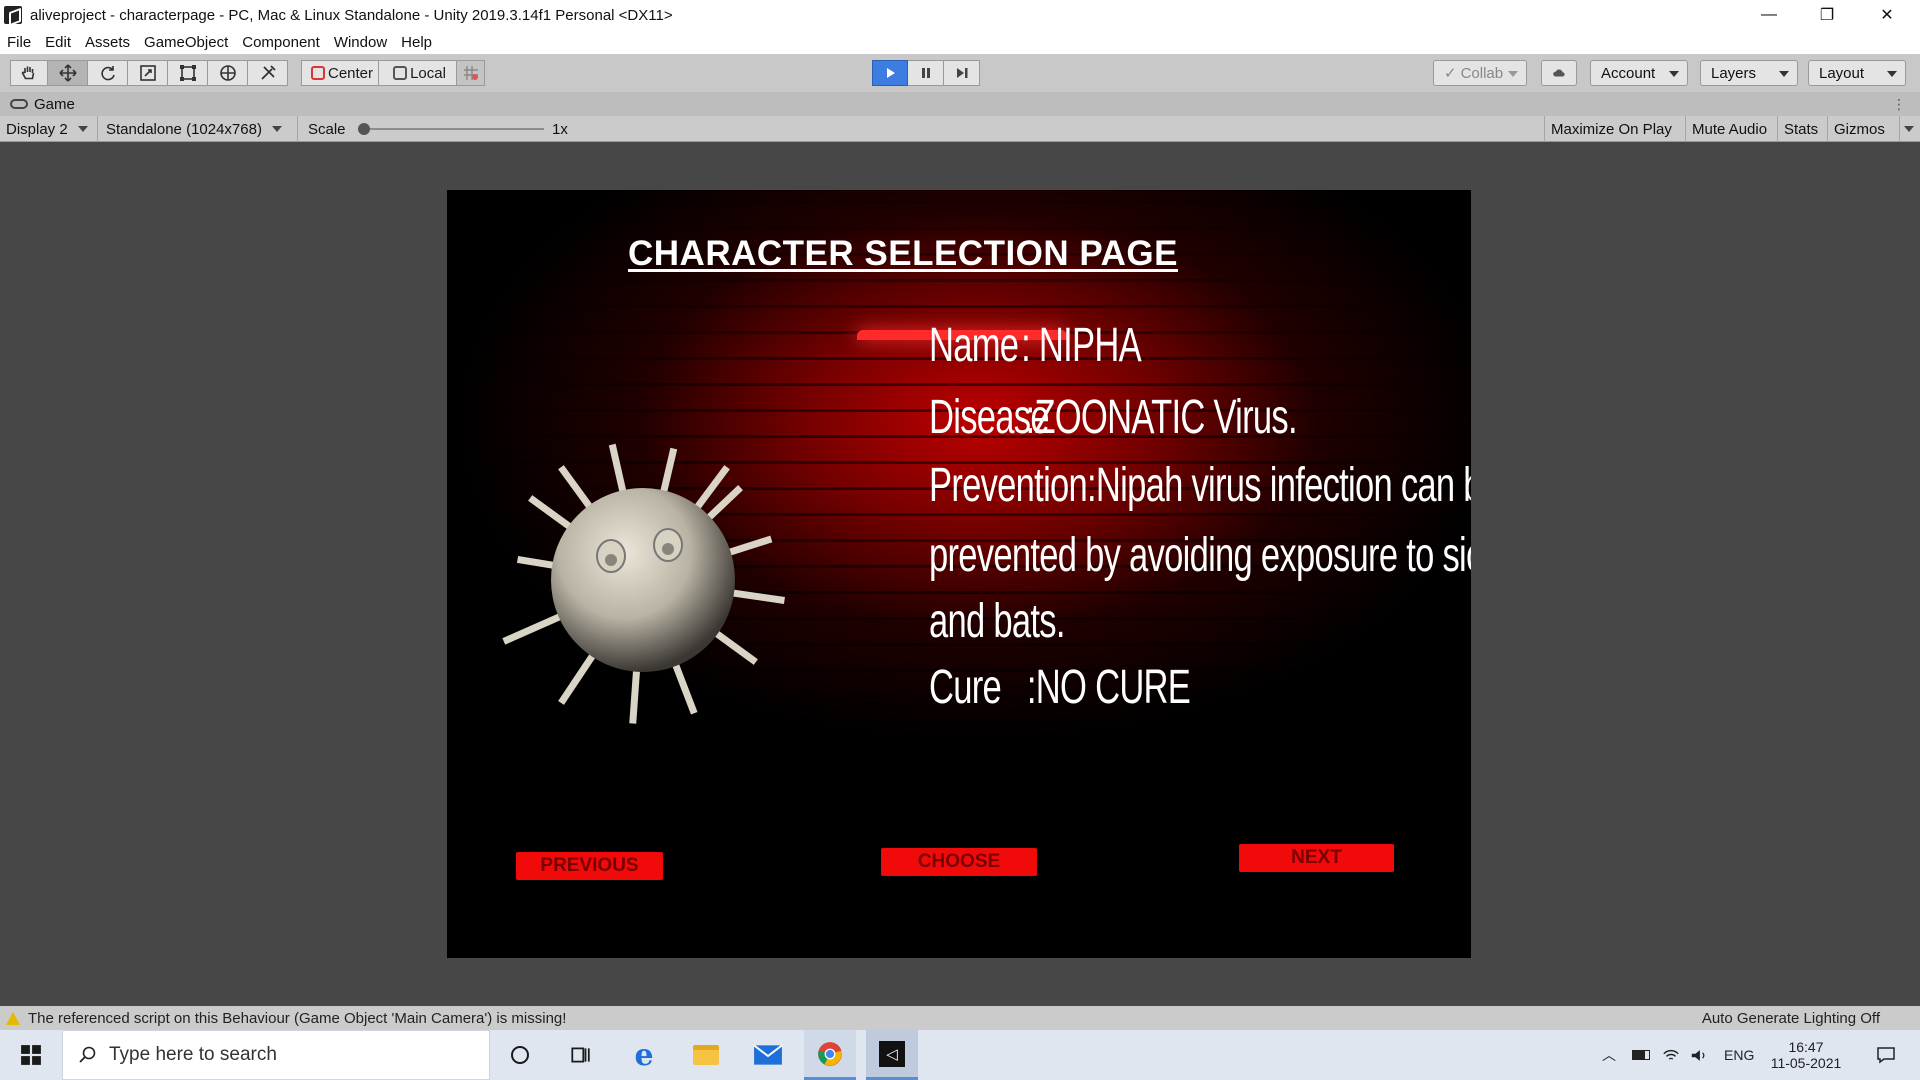 The width and height of the screenshot is (1920, 1080). What do you see at coordinates (58, 42) in the screenshot?
I see `menu-edit: Edit` at bounding box center [58, 42].